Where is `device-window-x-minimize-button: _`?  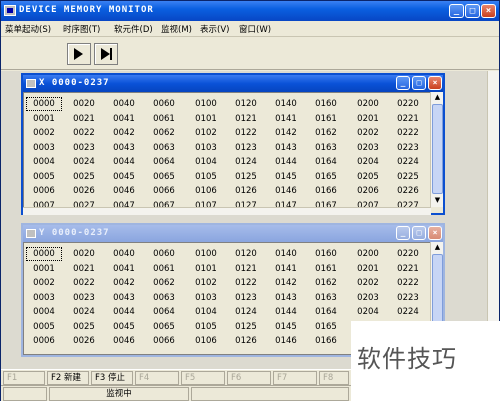
device-window-x-minimize-button: _ is located at coordinates (403, 83).